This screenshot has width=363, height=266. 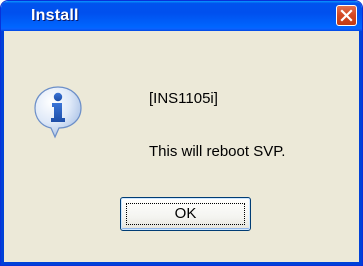 What do you see at coordinates (360, 148) in the screenshot?
I see `window-border-right` at bounding box center [360, 148].